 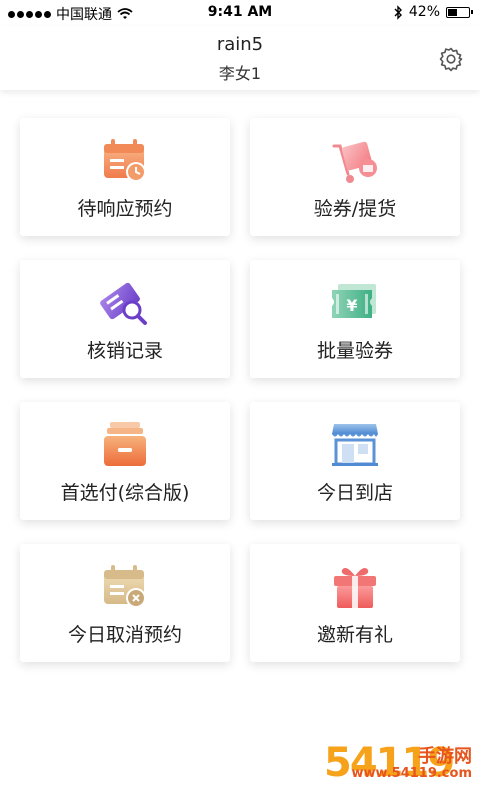 I want to click on menu-item-label: 今日取消预约, so click(x=124, y=635).